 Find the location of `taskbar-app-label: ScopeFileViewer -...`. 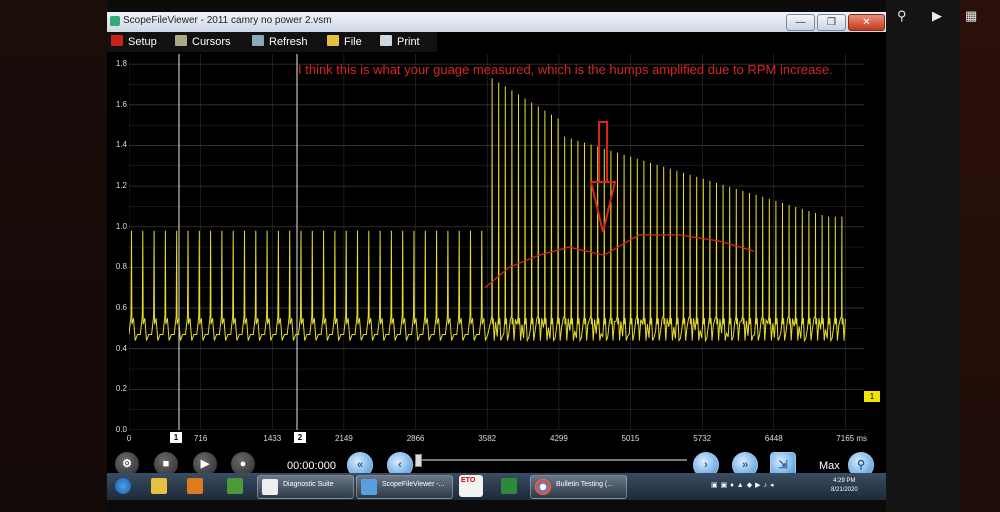

taskbar-app-label: ScopeFileViewer -... is located at coordinates (413, 484).